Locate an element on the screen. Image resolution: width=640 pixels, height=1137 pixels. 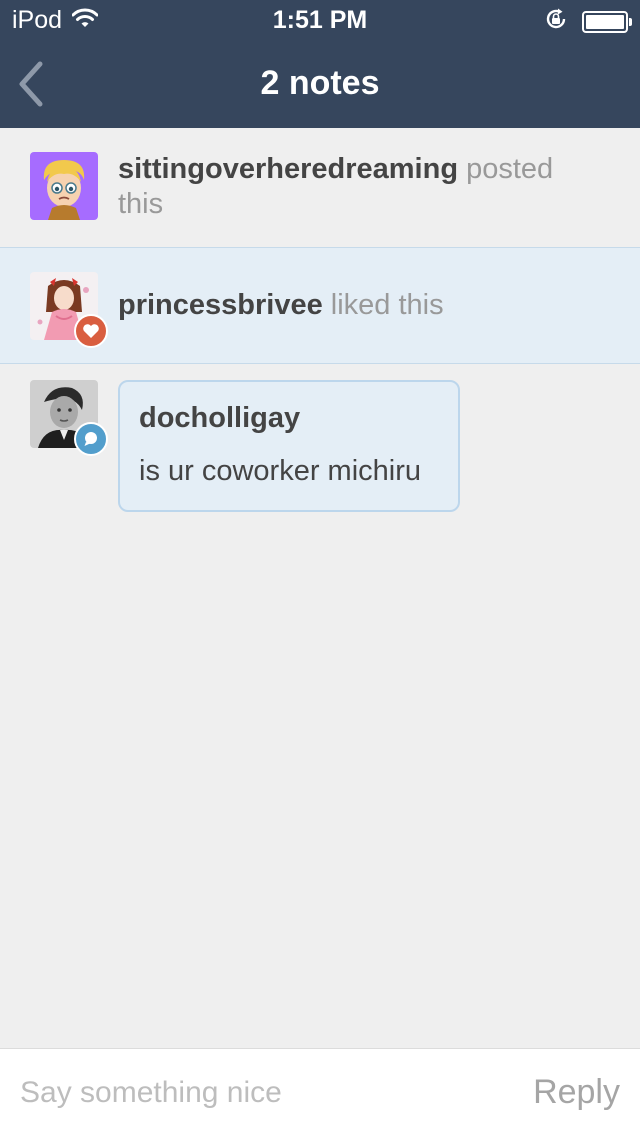
note-item-posted: sittingoverheredreaming posted this is located at coordinates (320, 187).